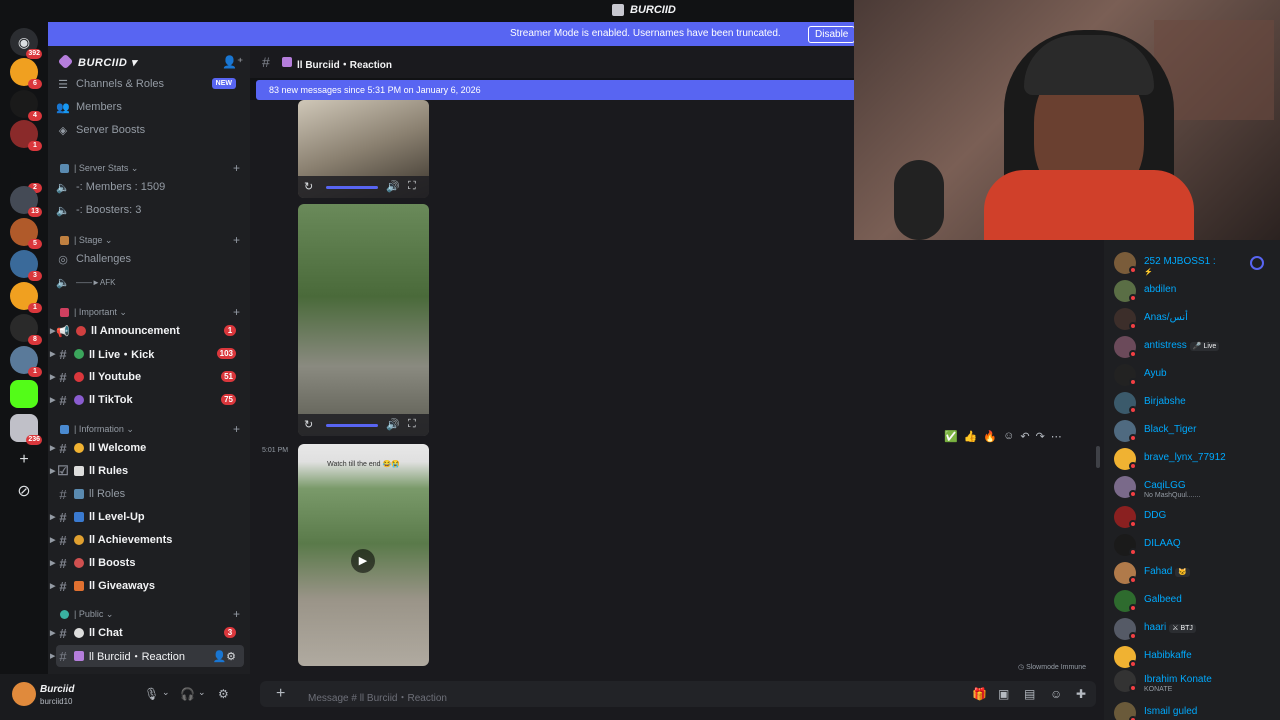  Describe the element at coordinates (26, 135) in the screenshot. I see `server-icon-3: 1` at that location.